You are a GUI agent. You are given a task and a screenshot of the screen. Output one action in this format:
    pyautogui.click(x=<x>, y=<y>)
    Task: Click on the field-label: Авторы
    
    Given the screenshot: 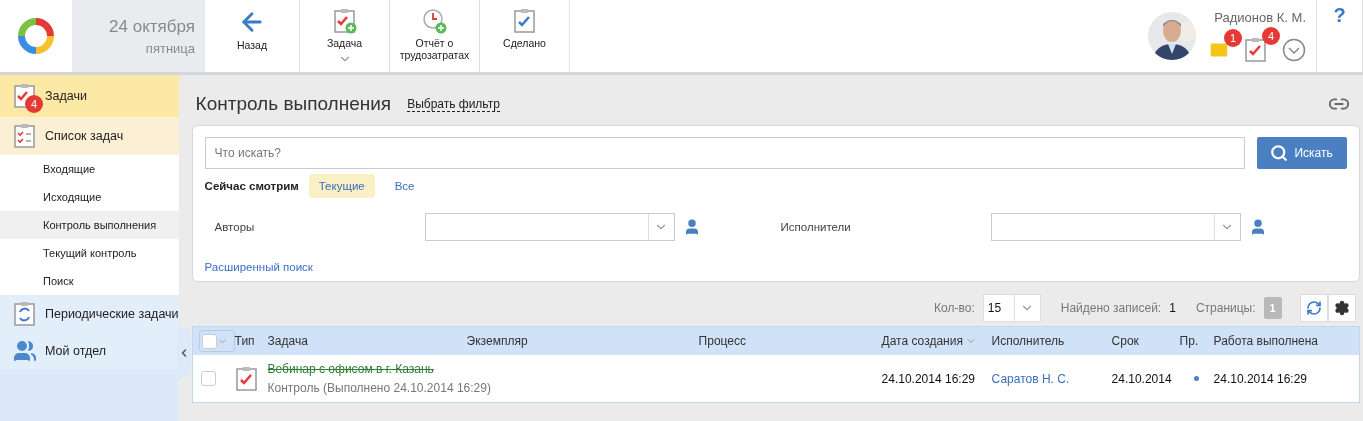 What is the action you would take?
    pyautogui.click(x=235, y=227)
    